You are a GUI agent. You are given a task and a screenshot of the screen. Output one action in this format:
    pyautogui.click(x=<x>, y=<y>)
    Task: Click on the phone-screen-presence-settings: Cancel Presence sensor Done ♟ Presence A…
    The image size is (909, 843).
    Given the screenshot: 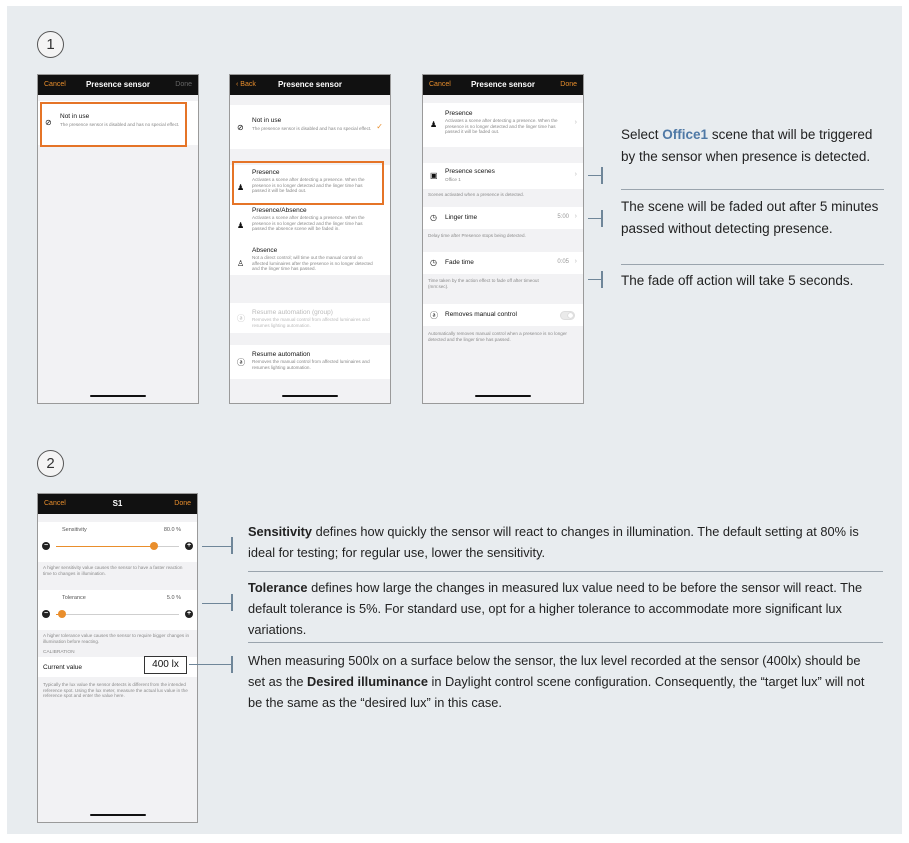 What is the action you would take?
    pyautogui.click(x=503, y=239)
    